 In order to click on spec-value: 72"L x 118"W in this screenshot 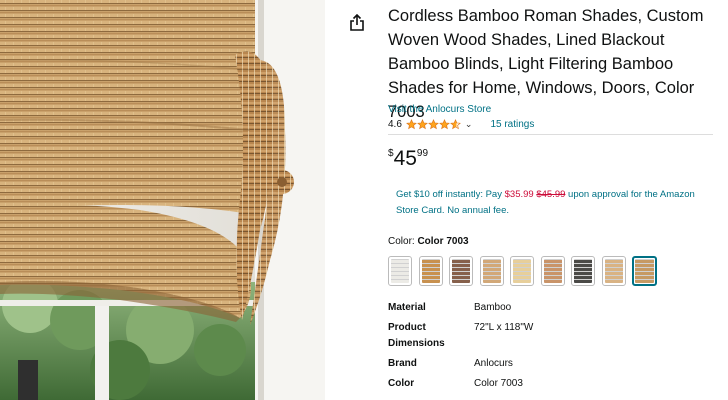, I will do `click(504, 327)`.